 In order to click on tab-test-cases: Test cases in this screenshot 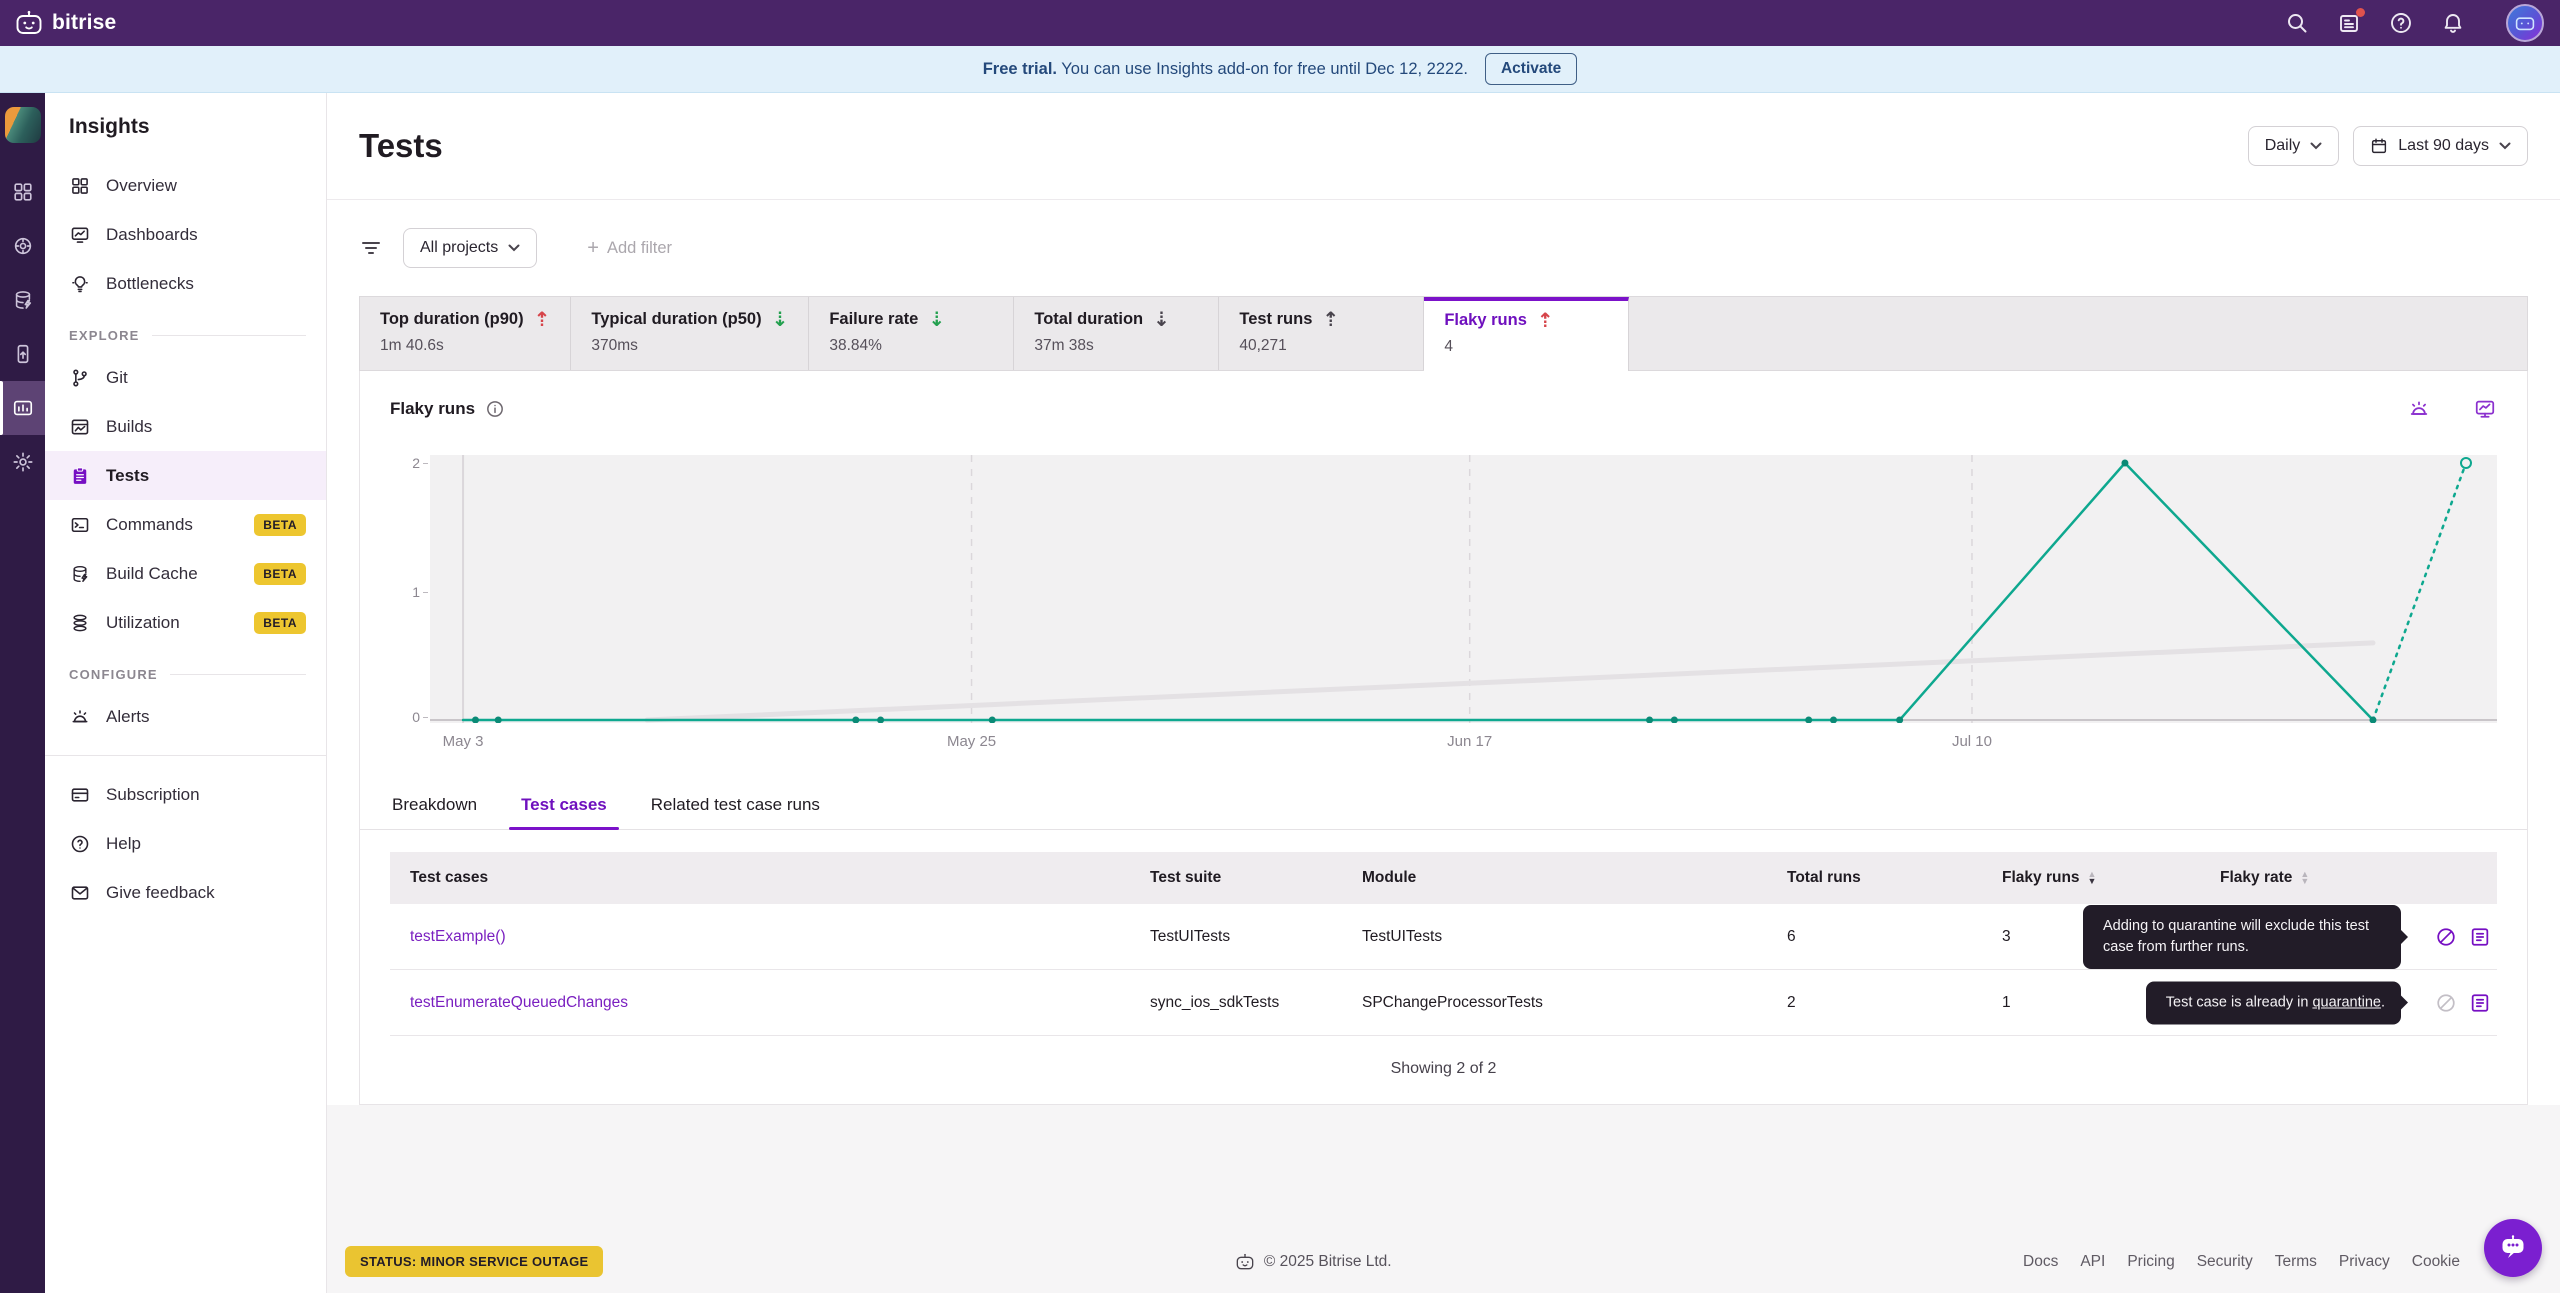, I will do `click(564, 807)`.